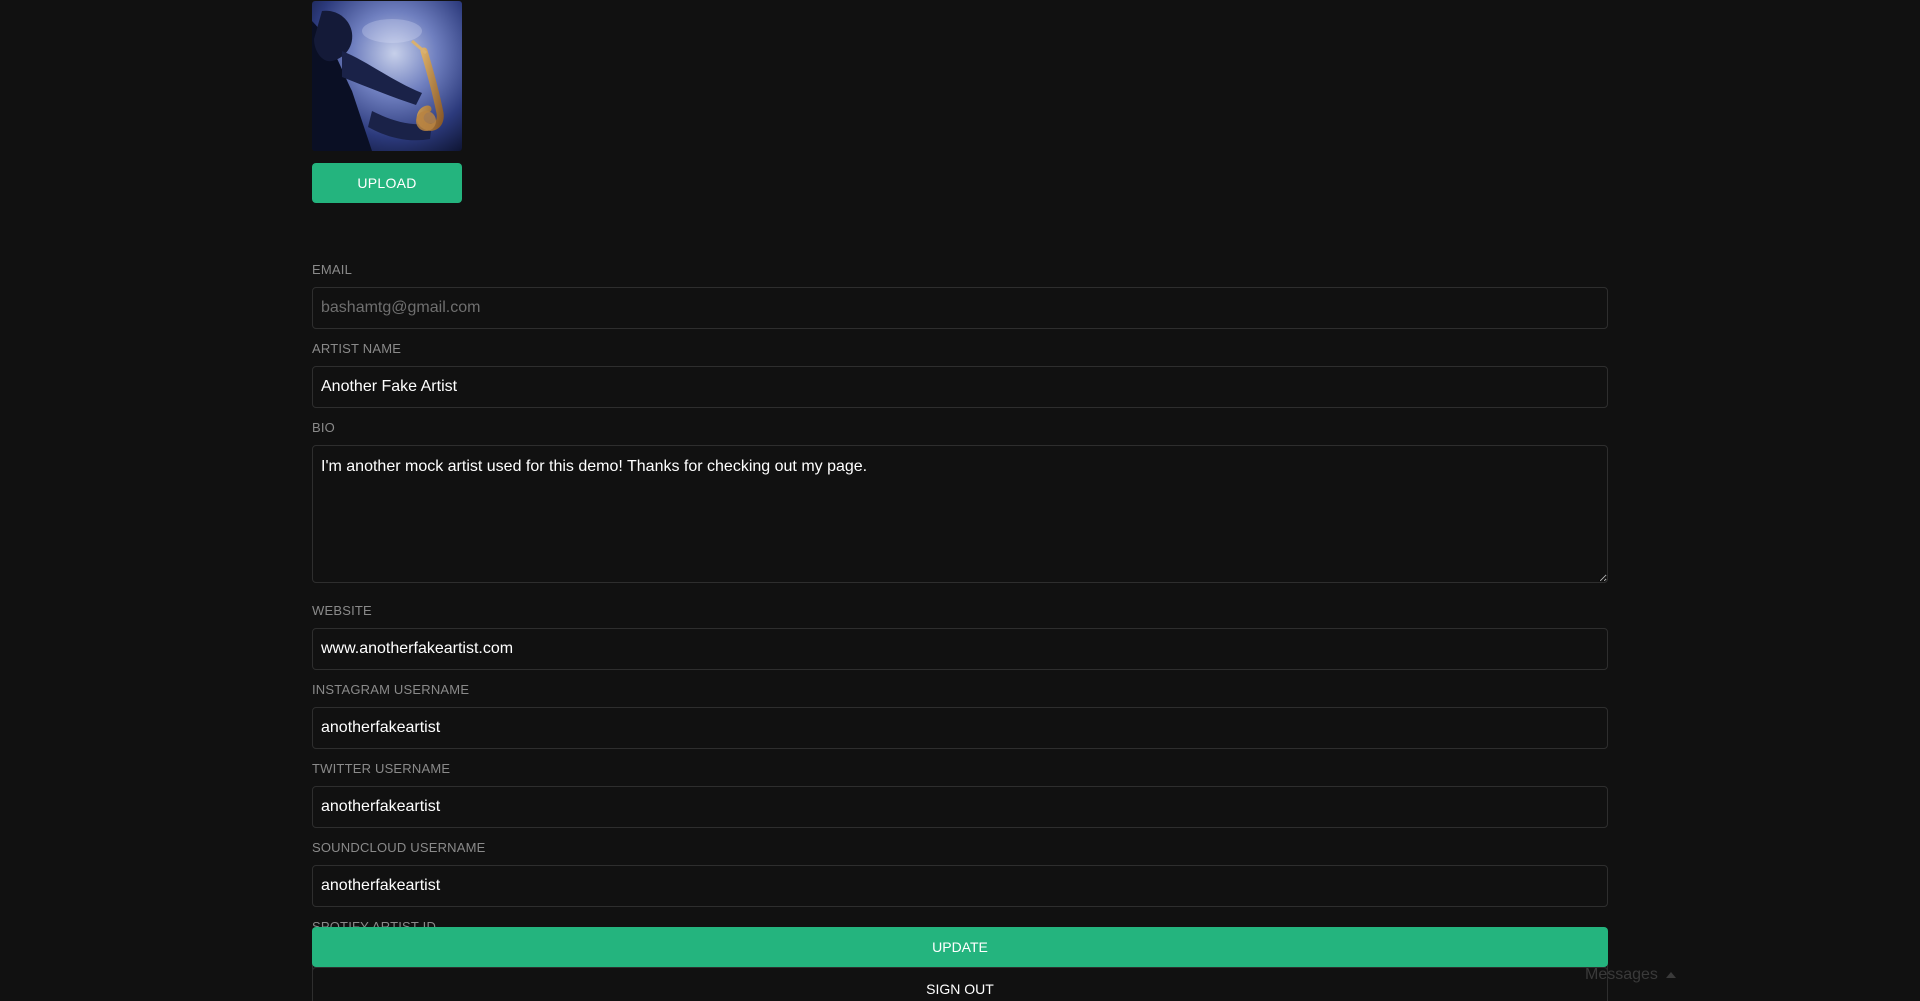 Image resolution: width=1920 pixels, height=1001 pixels. I want to click on chevron-up-icon, so click(1670, 975).